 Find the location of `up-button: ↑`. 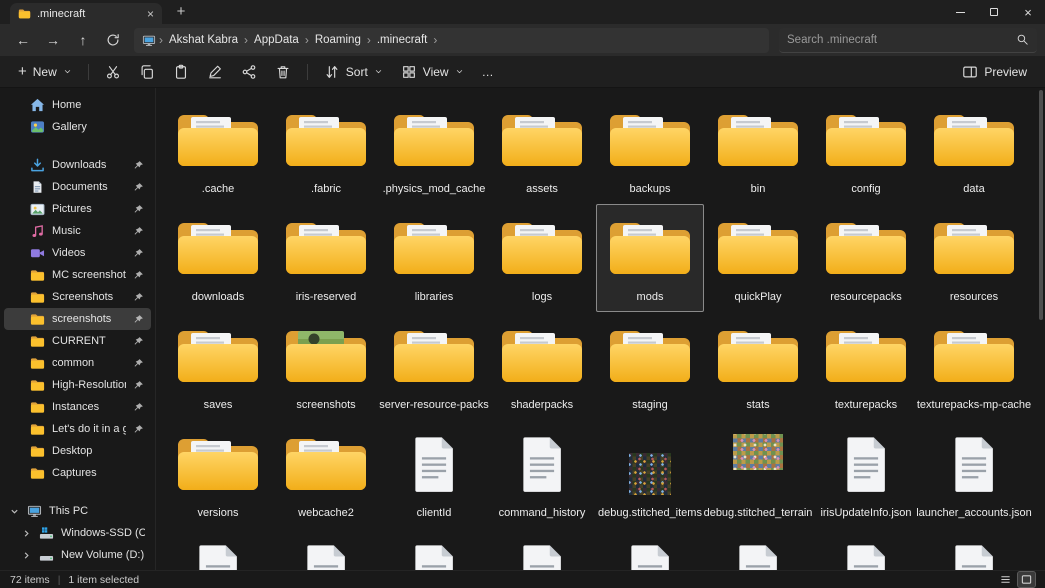

up-button: ↑ is located at coordinates (83, 40).